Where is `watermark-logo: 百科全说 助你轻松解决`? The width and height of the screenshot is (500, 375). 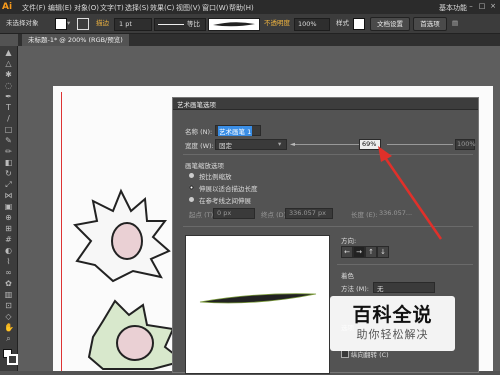
watermark-logo: 百科全说 助你轻松解决 is located at coordinates (392, 323).